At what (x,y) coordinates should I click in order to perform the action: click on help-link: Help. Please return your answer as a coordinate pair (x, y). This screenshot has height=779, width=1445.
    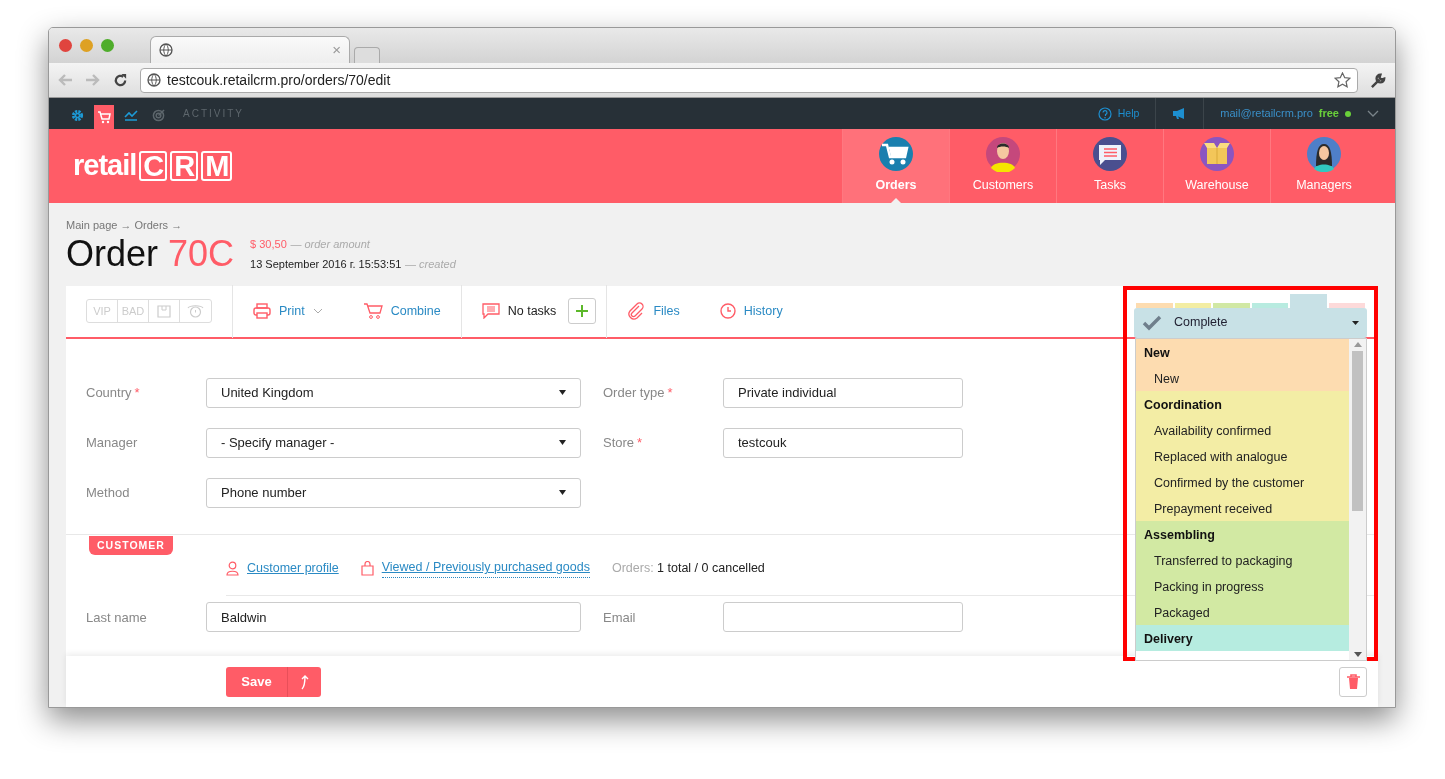
    Looking at the image, I should click on (1128, 113).